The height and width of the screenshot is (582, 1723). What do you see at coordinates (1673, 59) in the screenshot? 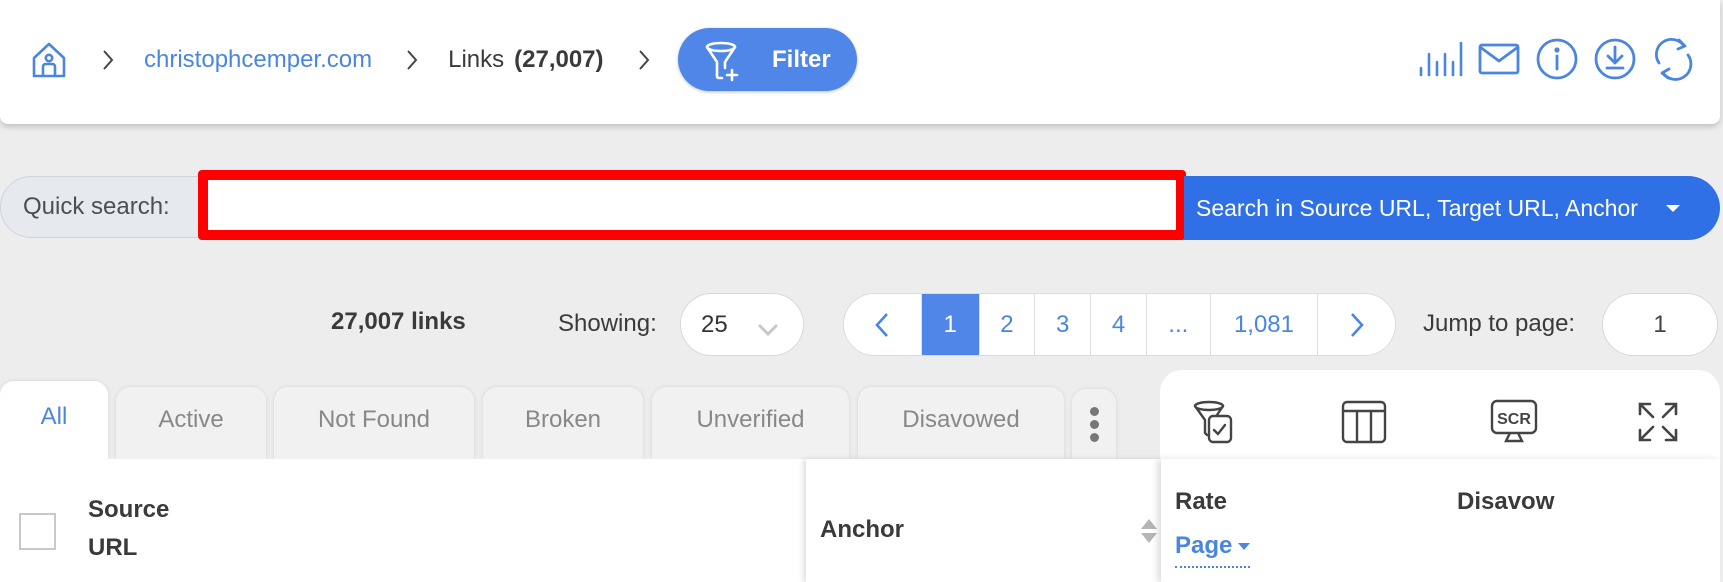
I see `refresh-icon` at bounding box center [1673, 59].